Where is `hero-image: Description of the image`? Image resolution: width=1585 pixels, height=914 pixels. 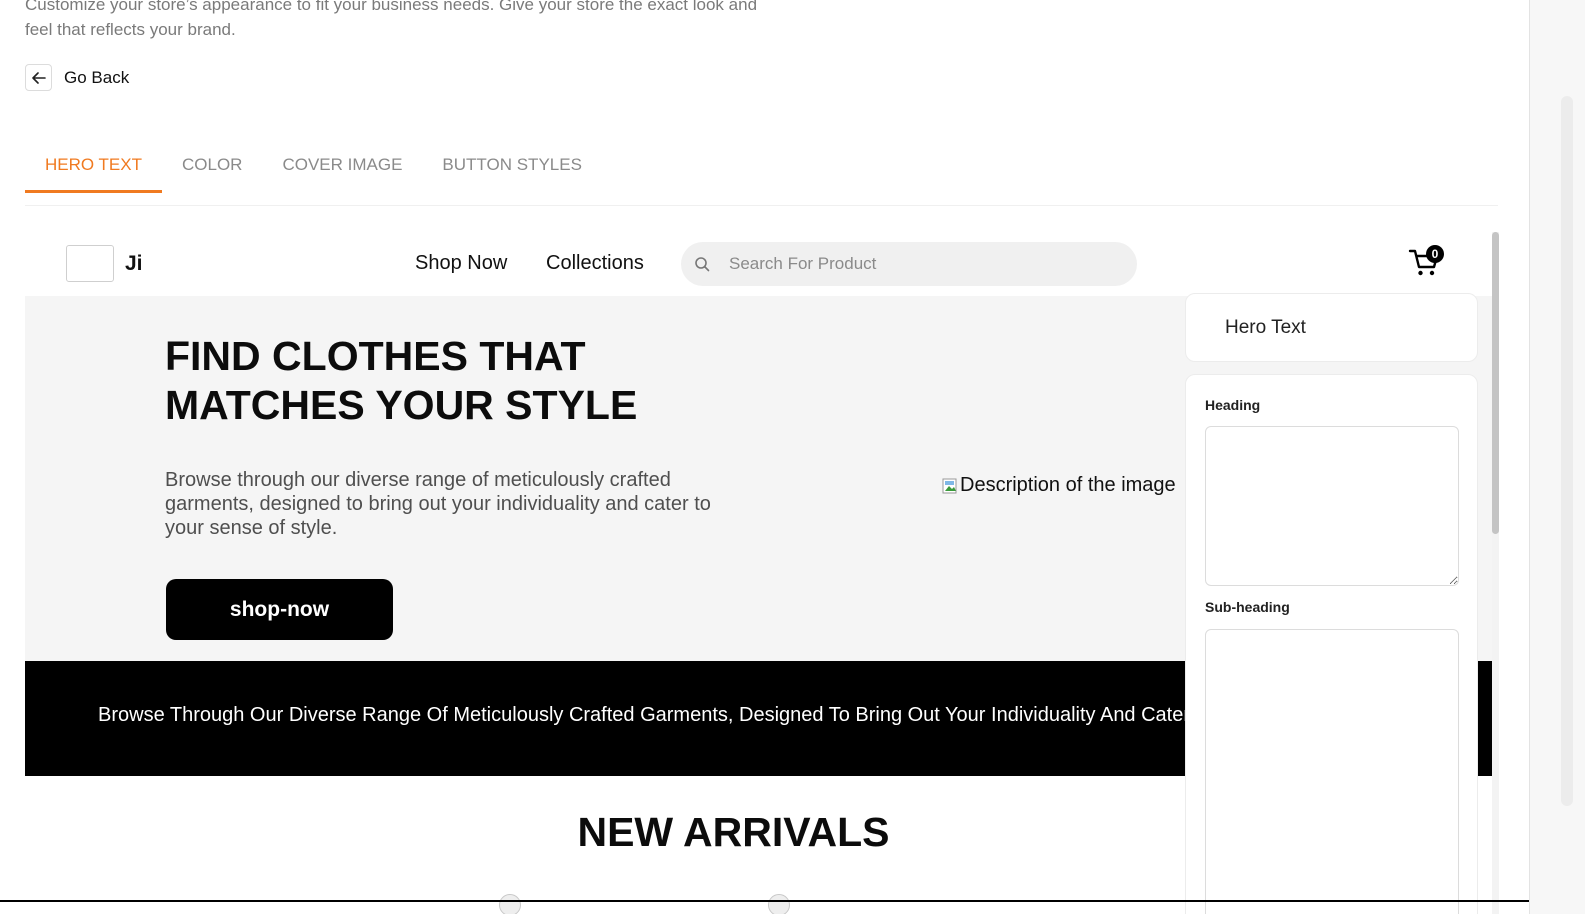
hero-image: Description of the image is located at coordinates (1059, 485).